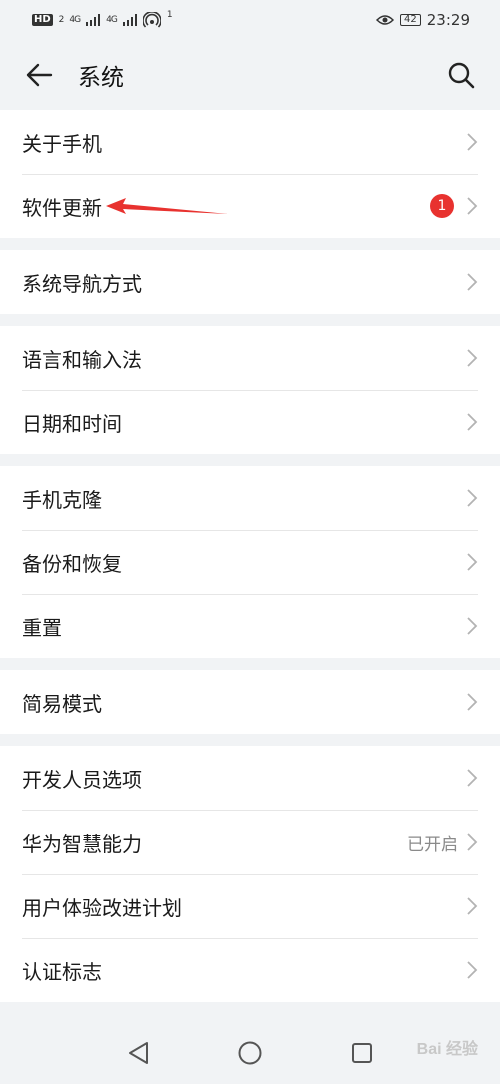 This screenshot has height=1084, width=500. What do you see at coordinates (102, 19) in the screenshot?
I see `status-left: HD 2 4G 4G 1` at bounding box center [102, 19].